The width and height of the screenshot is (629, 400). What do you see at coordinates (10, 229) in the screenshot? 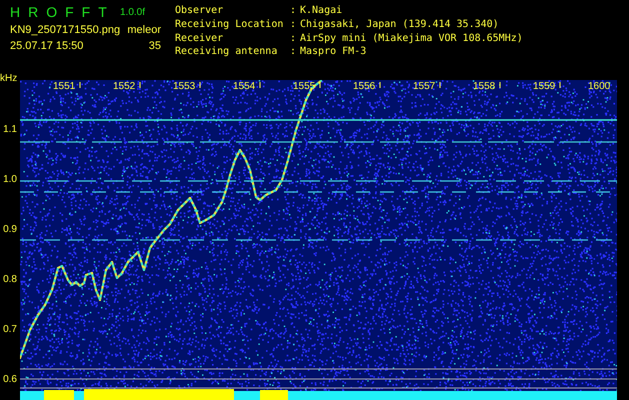
I see `frequency-tick-label: 0.9` at bounding box center [10, 229].